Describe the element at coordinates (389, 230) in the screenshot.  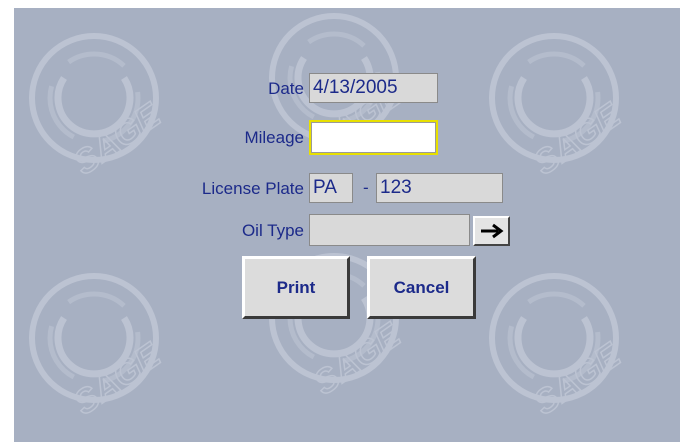
I see `oil-type-field` at that location.